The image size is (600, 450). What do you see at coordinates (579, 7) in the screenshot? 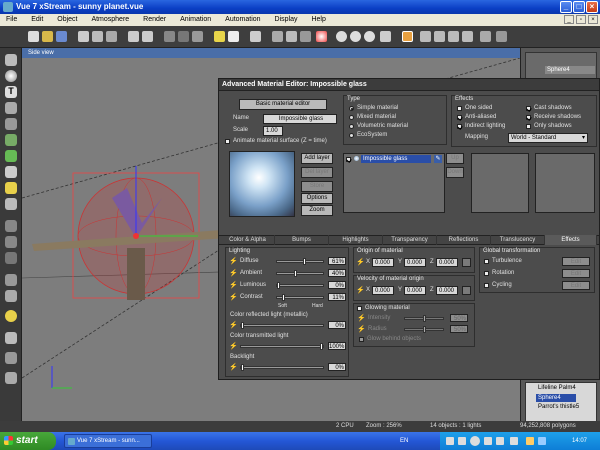
I see `maximize-button: □` at bounding box center [579, 7].